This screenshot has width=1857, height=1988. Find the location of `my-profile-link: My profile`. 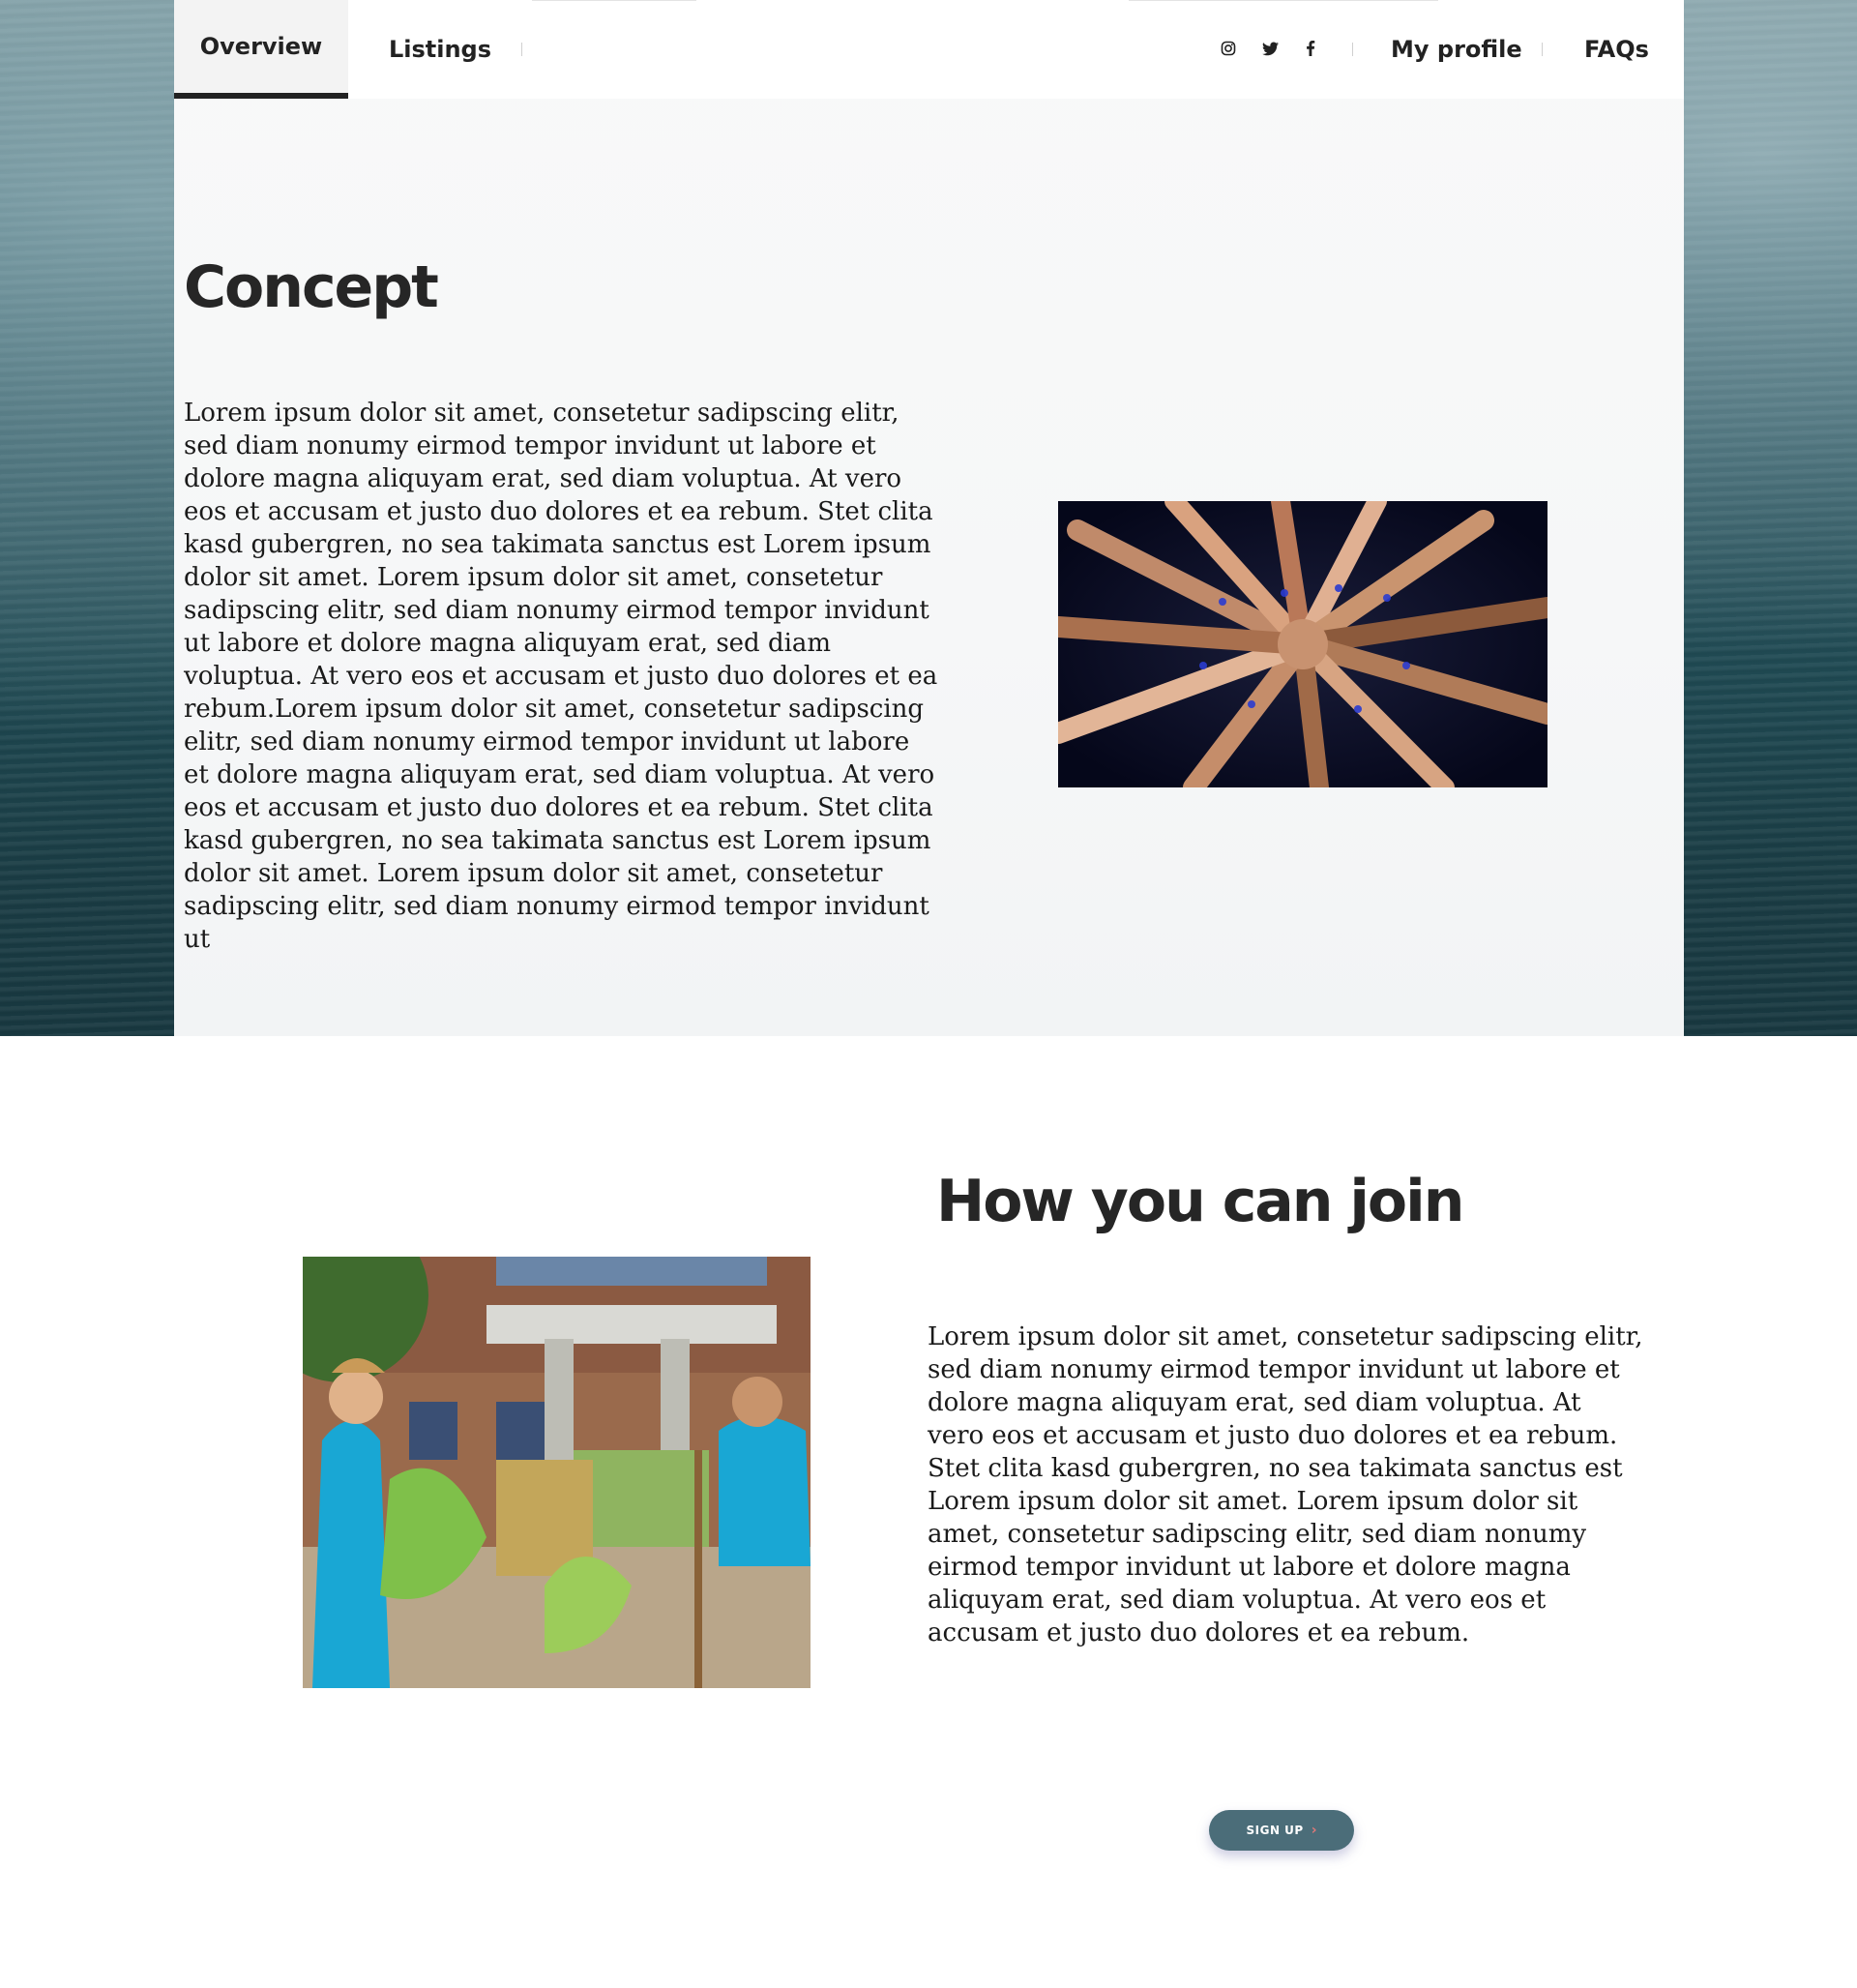

my-profile-link: My profile is located at coordinates (1456, 49).